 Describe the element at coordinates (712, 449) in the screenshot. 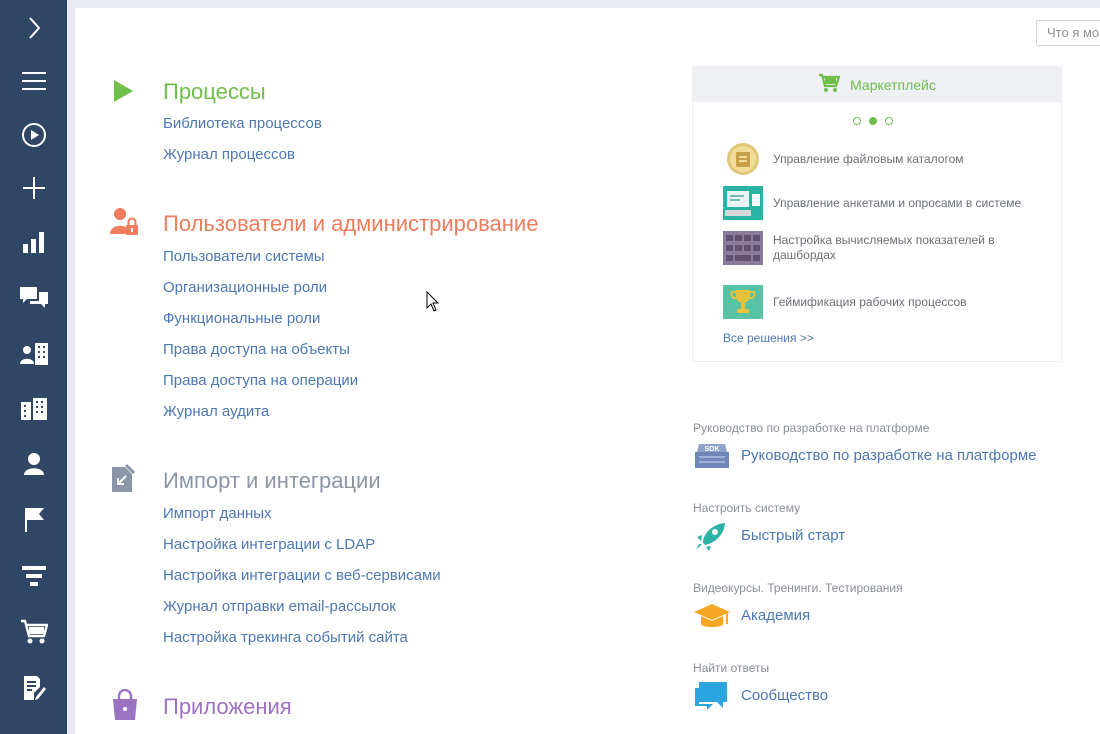

I see `svg-text: SDK` at that location.